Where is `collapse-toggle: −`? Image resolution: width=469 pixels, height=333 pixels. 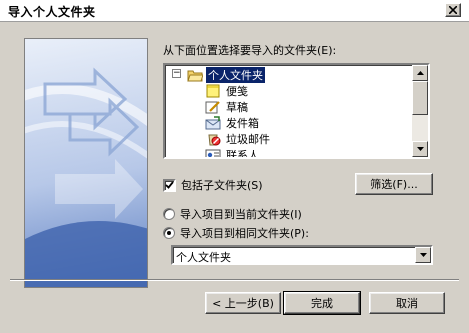
collapse-toggle: − is located at coordinates (176, 73).